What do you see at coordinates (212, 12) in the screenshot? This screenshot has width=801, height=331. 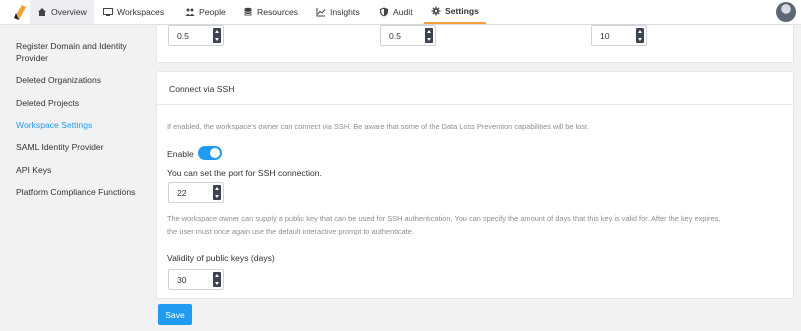 I see `tab-label: People` at bounding box center [212, 12].